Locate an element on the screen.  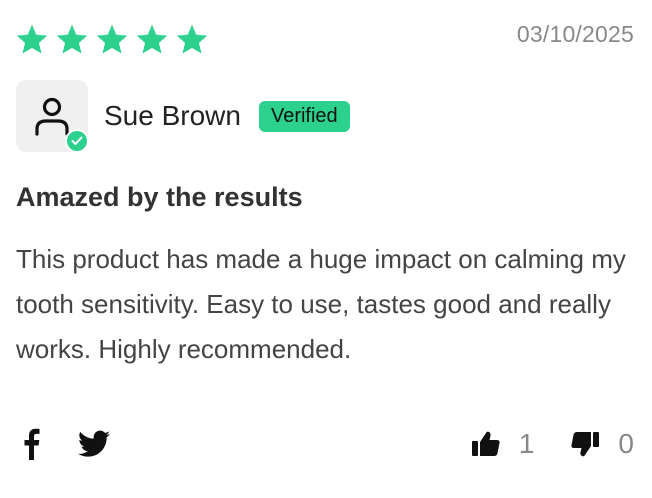
not-helpful-count: 0 is located at coordinates (626, 443).